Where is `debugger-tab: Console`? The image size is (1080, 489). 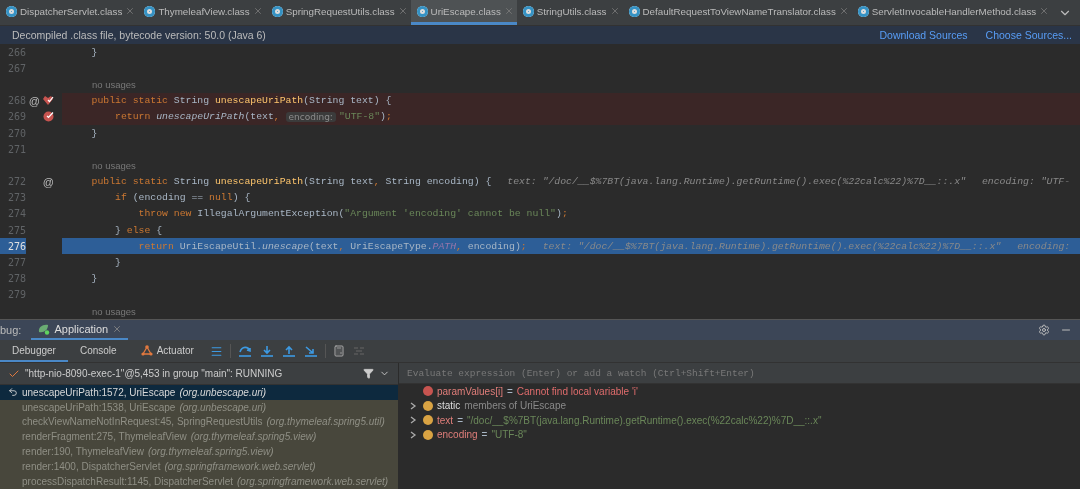 debugger-tab: Console is located at coordinates (98, 351).